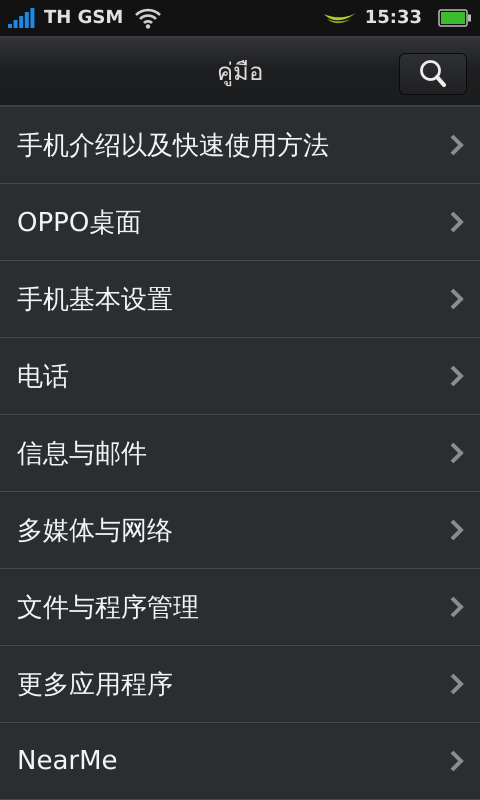 This screenshot has width=480, height=800. I want to click on clock-time: 15:33, so click(393, 17).